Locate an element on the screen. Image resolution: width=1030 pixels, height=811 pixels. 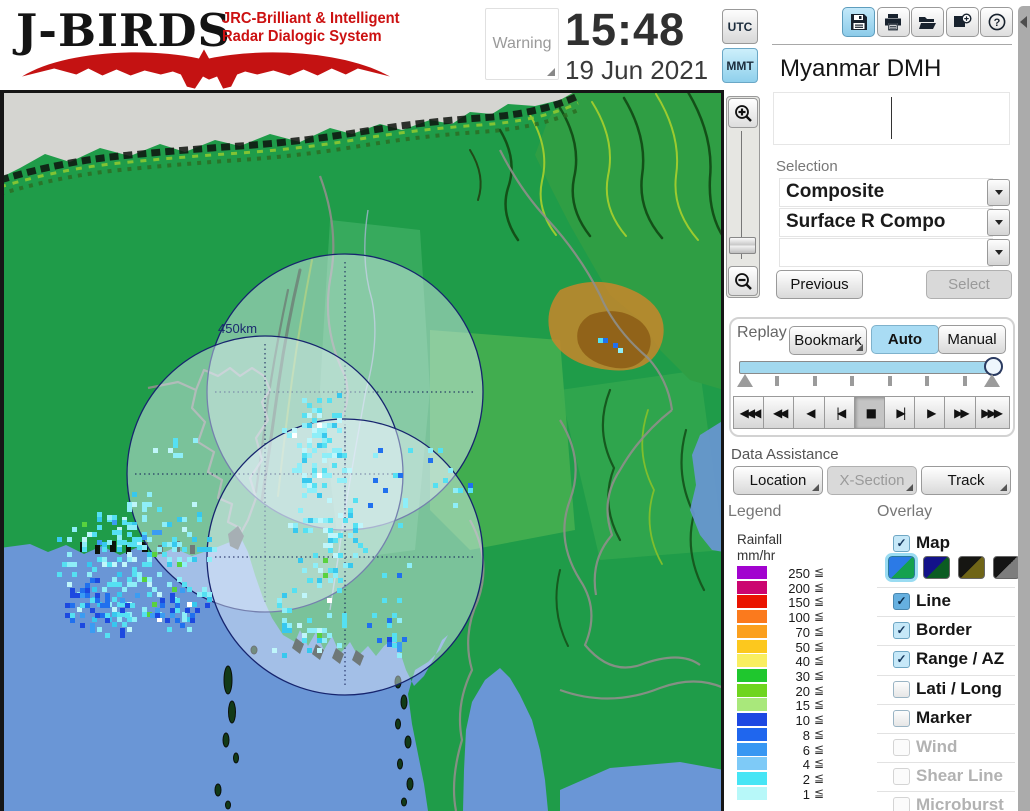
location-button: Location is located at coordinates (778, 480).